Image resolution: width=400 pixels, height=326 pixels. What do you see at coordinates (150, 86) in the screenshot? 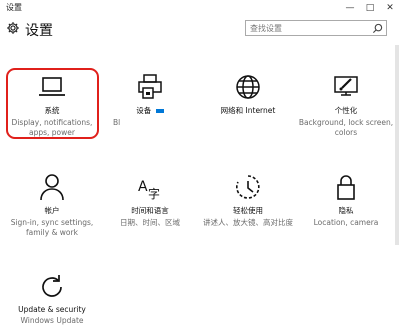
I see `printer-icon` at bounding box center [150, 86].